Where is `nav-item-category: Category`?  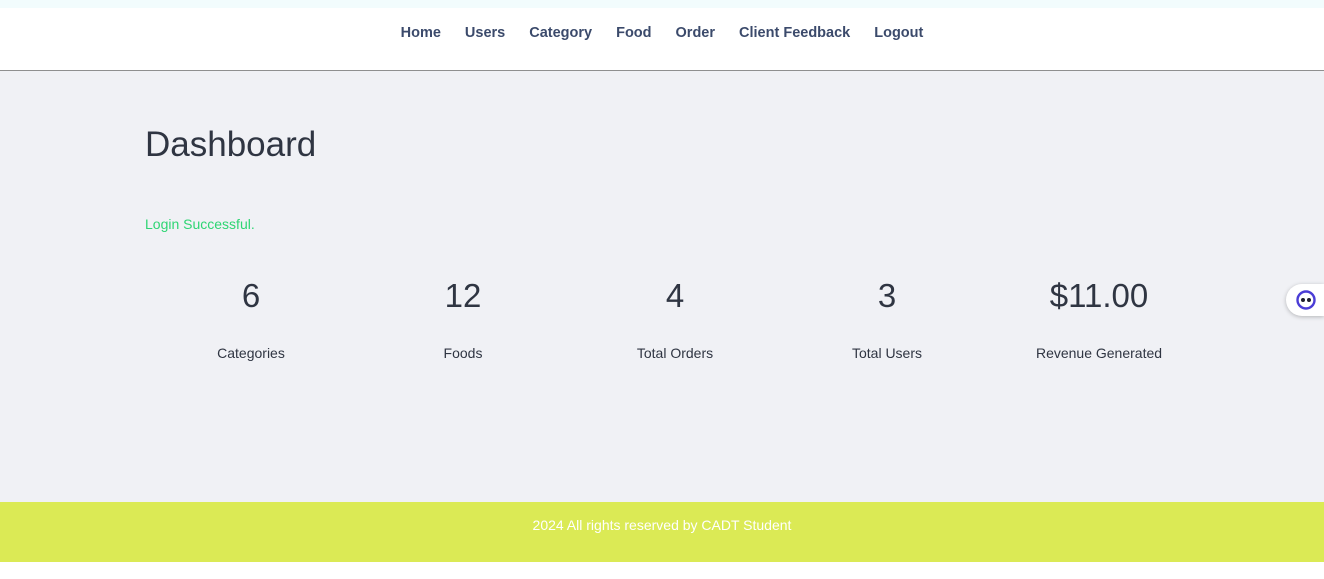
nav-item-category: Category is located at coordinates (560, 33).